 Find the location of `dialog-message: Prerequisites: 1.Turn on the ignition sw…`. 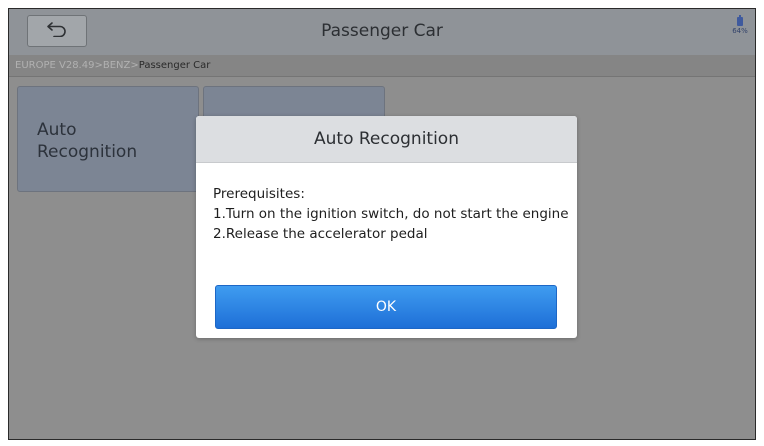

dialog-message: Prerequisites: 1.Turn on the ignition sw… is located at coordinates (393, 214).